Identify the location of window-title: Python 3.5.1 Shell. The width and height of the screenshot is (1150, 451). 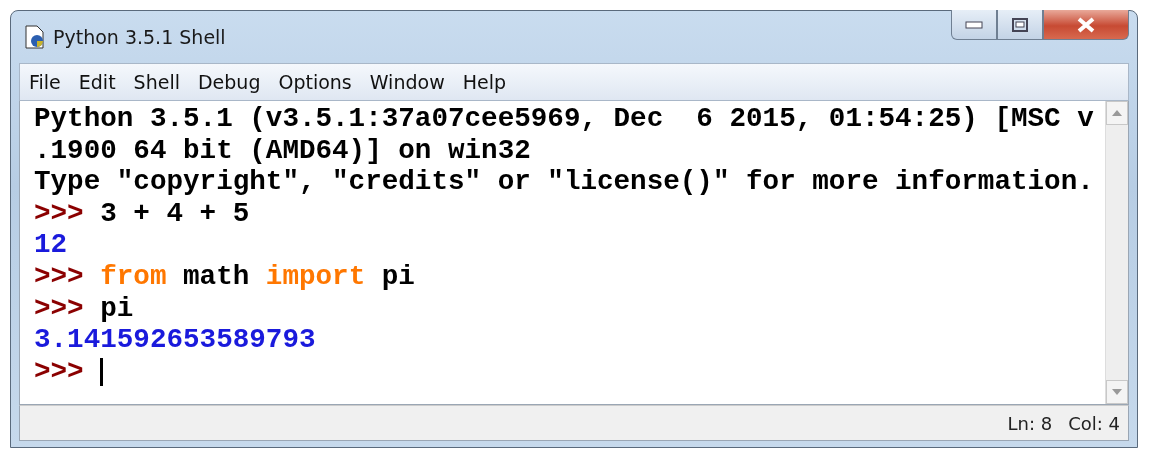
(140, 37).